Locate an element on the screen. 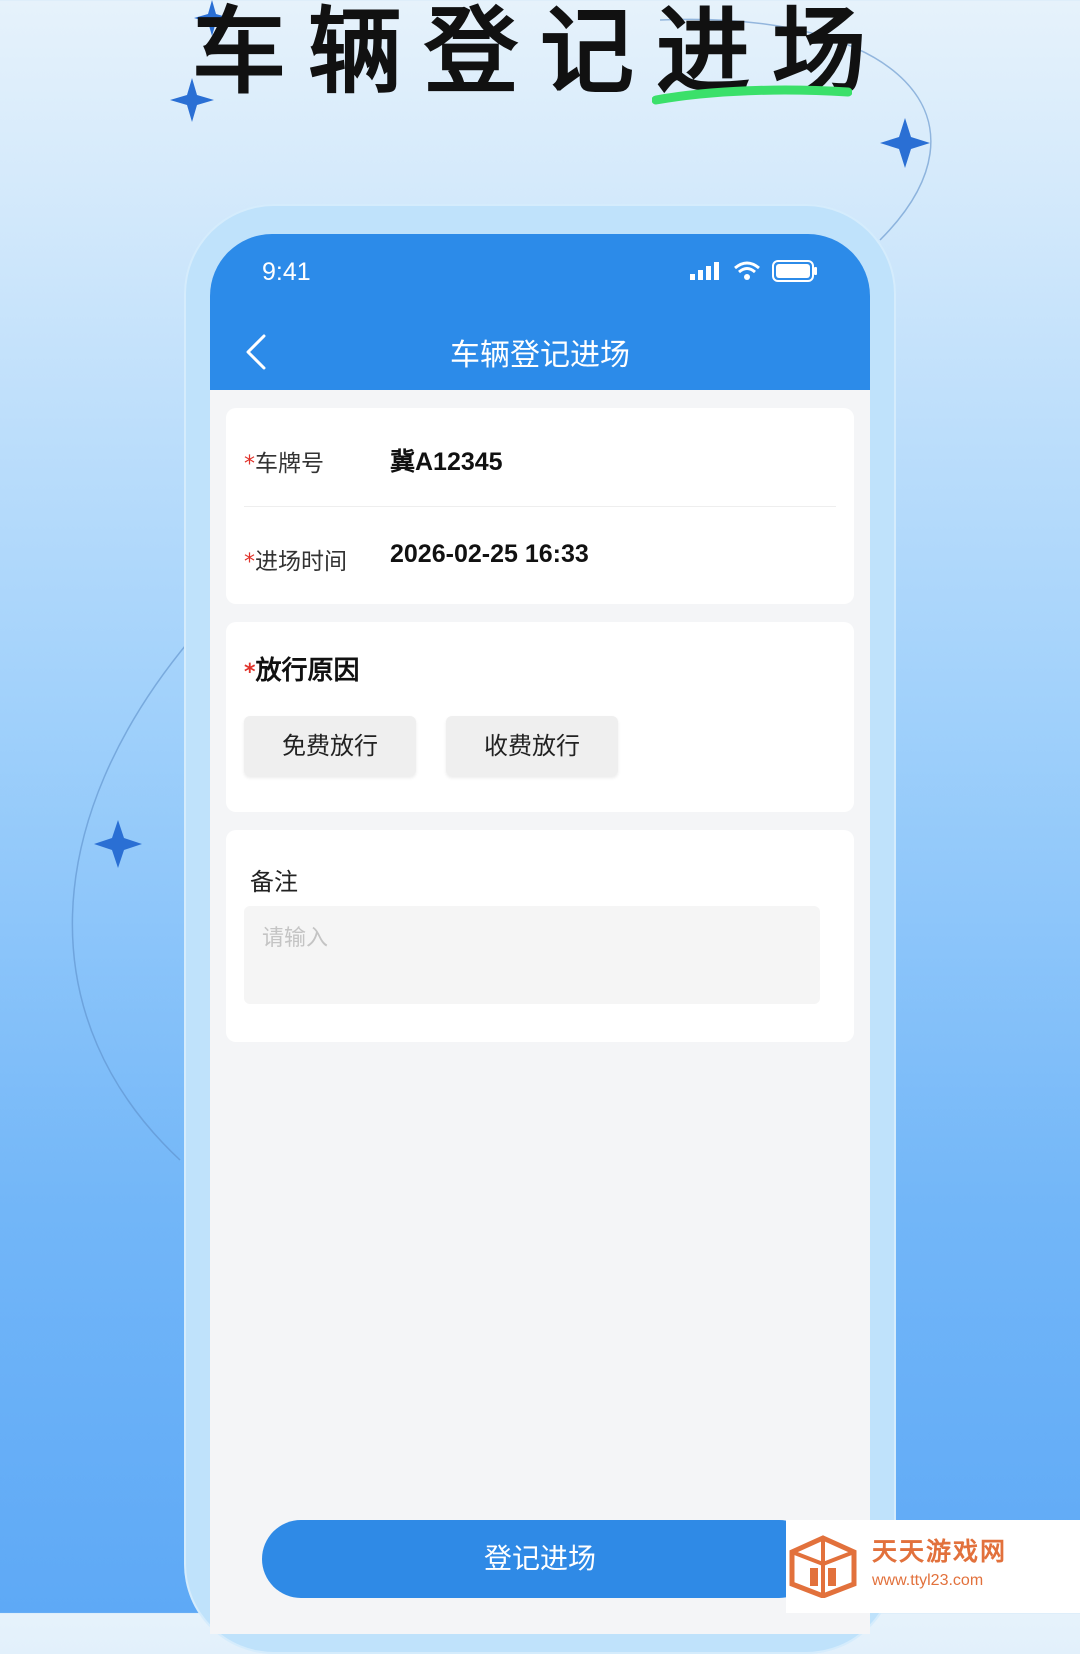 The width and height of the screenshot is (1080, 1654). release-reason-card: *放行原因 免费放行 收费放行 is located at coordinates (540, 717).